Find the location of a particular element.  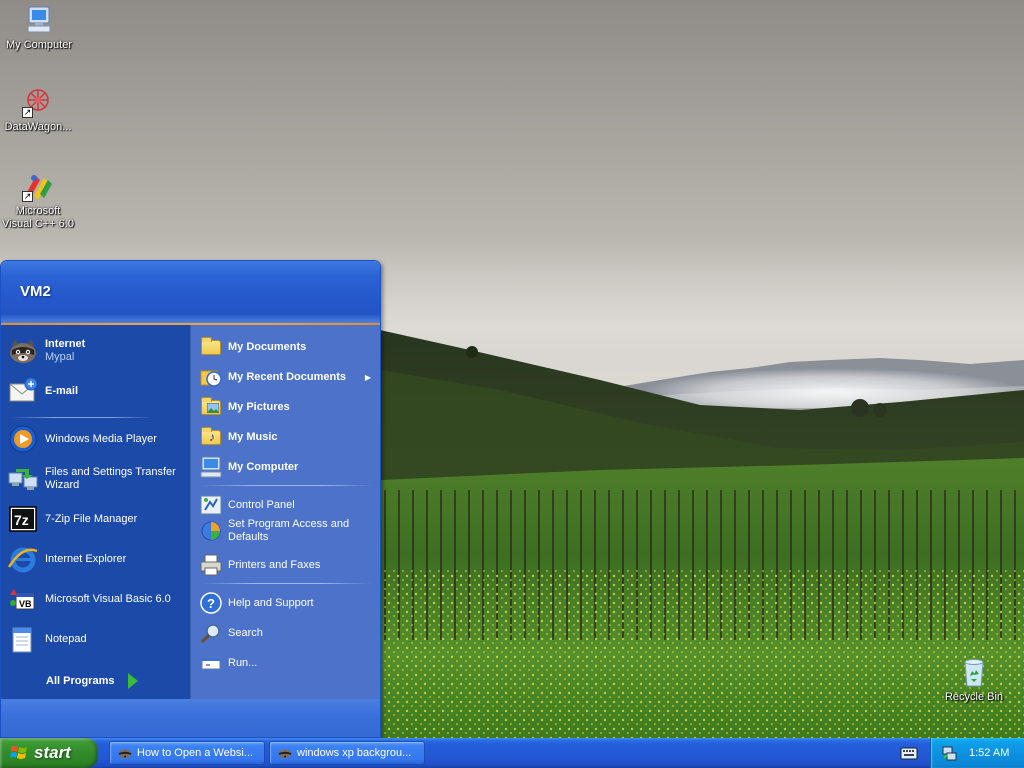

svg-text: VB is located at coordinates (25, 604).